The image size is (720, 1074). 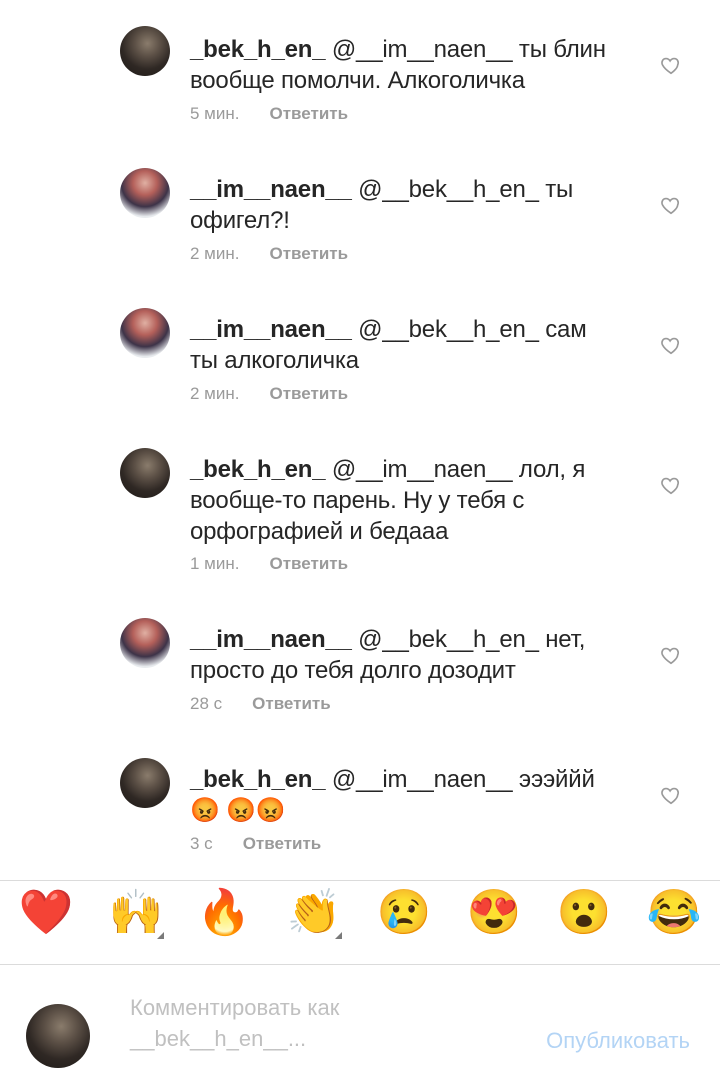 I want to click on comment-time: 5 мин., so click(x=215, y=113).